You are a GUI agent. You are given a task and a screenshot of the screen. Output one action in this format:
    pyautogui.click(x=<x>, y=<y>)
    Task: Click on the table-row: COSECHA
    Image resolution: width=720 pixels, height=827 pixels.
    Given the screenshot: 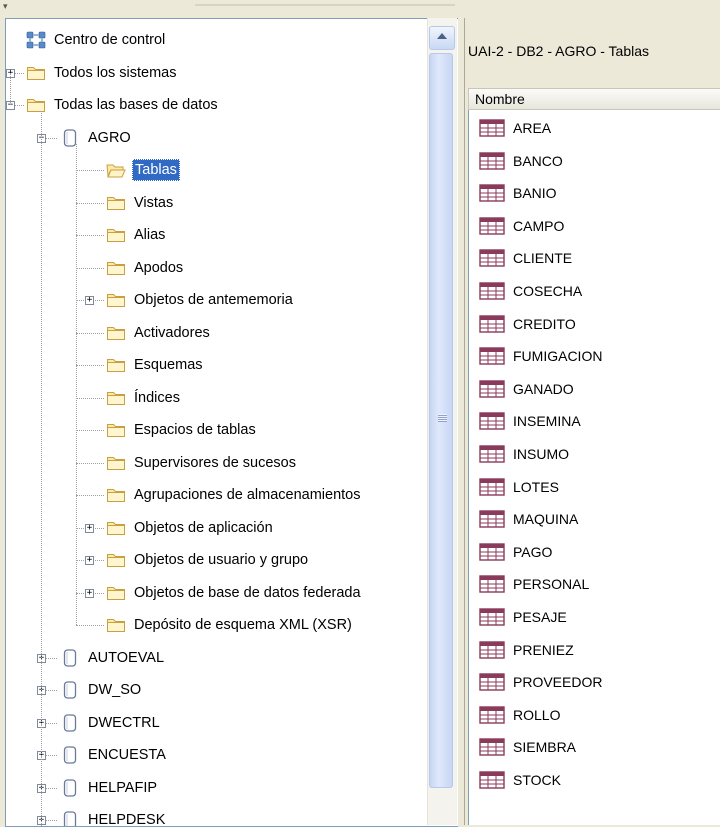 What is the action you would take?
    pyautogui.click(x=530, y=291)
    